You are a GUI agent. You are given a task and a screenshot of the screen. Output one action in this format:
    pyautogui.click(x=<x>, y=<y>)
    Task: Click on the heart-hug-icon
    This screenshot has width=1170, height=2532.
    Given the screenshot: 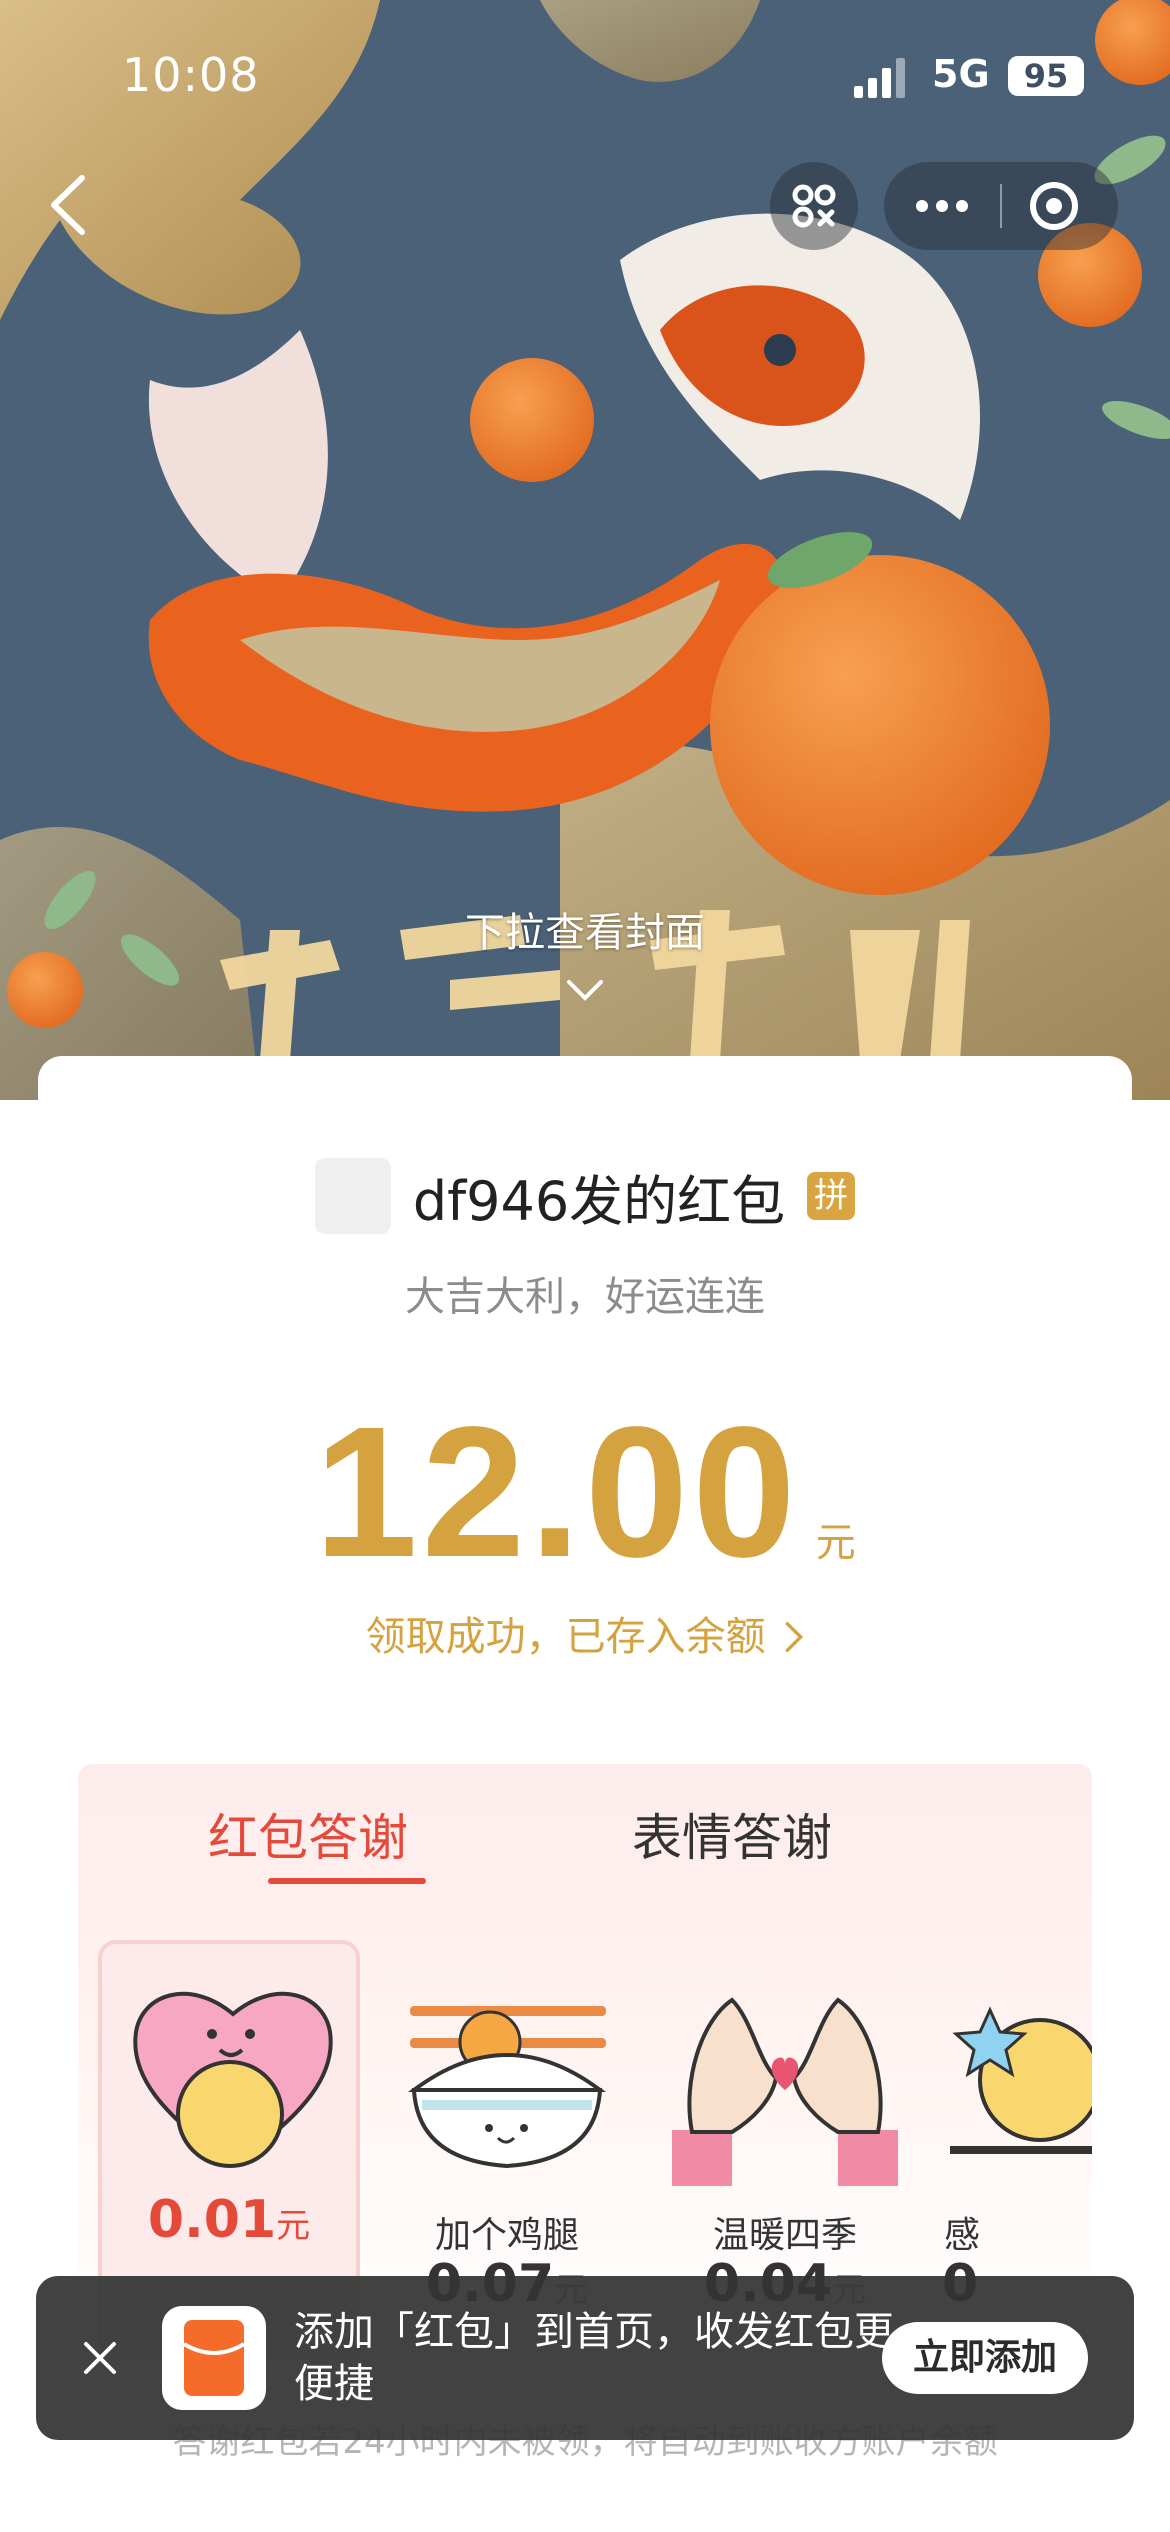 What is the action you would take?
    pyautogui.click(x=233, y=2079)
    